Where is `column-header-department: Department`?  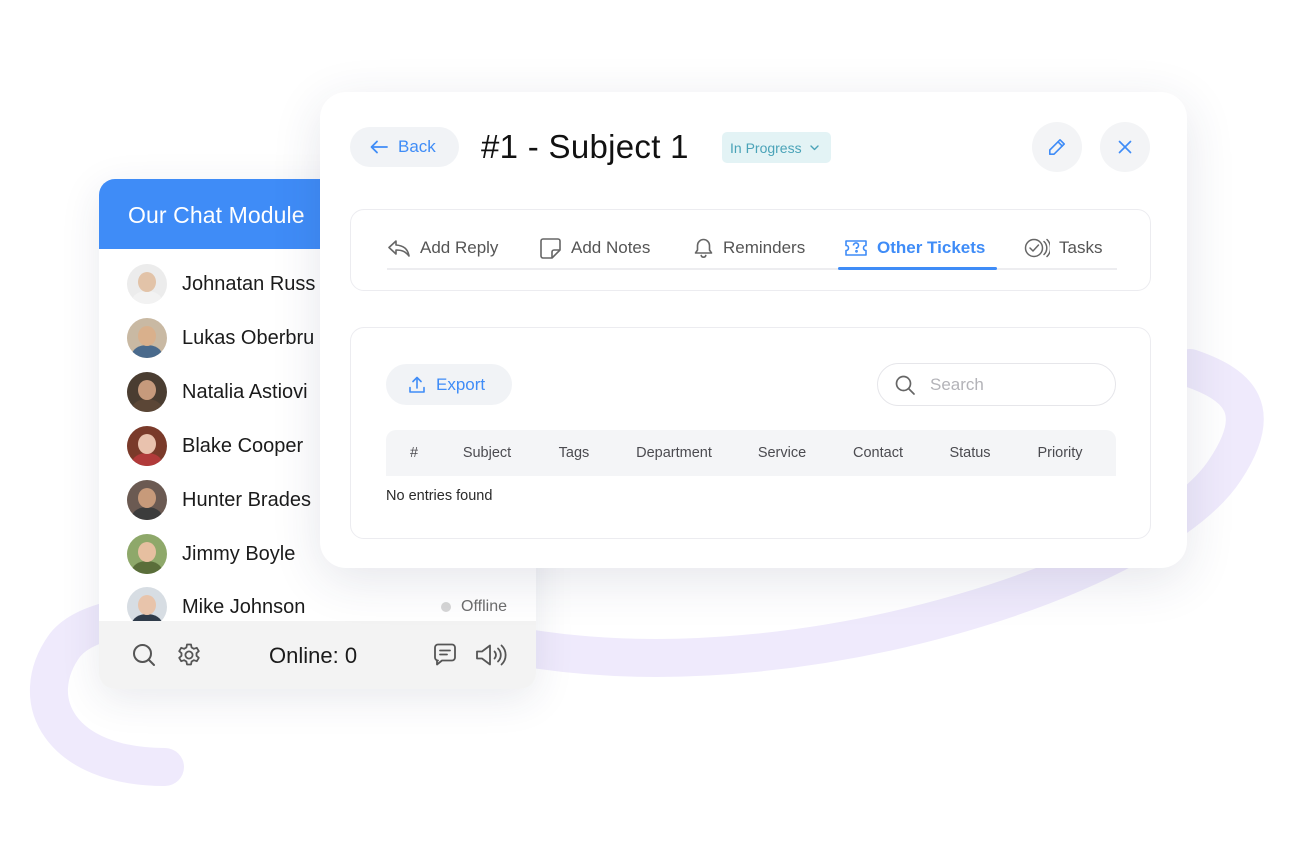 column-header-department: Department is located at coordinates (674, 453).